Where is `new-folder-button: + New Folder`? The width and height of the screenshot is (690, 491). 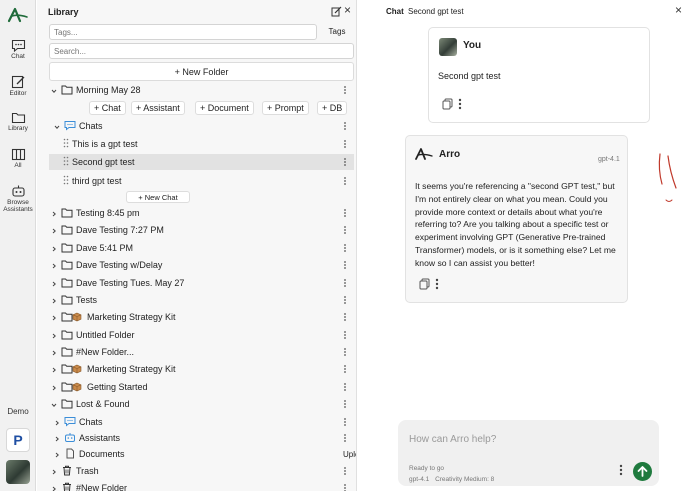
new-folder-button: + New Folder is located at coordinates (201, 71).